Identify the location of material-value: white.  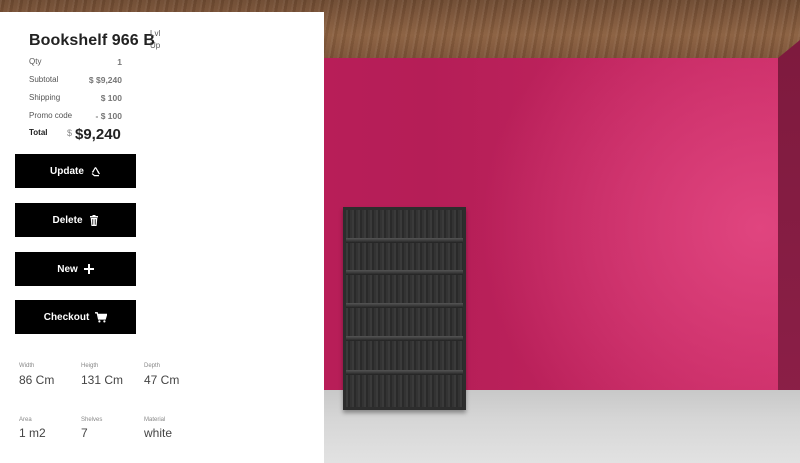
(158, 433).